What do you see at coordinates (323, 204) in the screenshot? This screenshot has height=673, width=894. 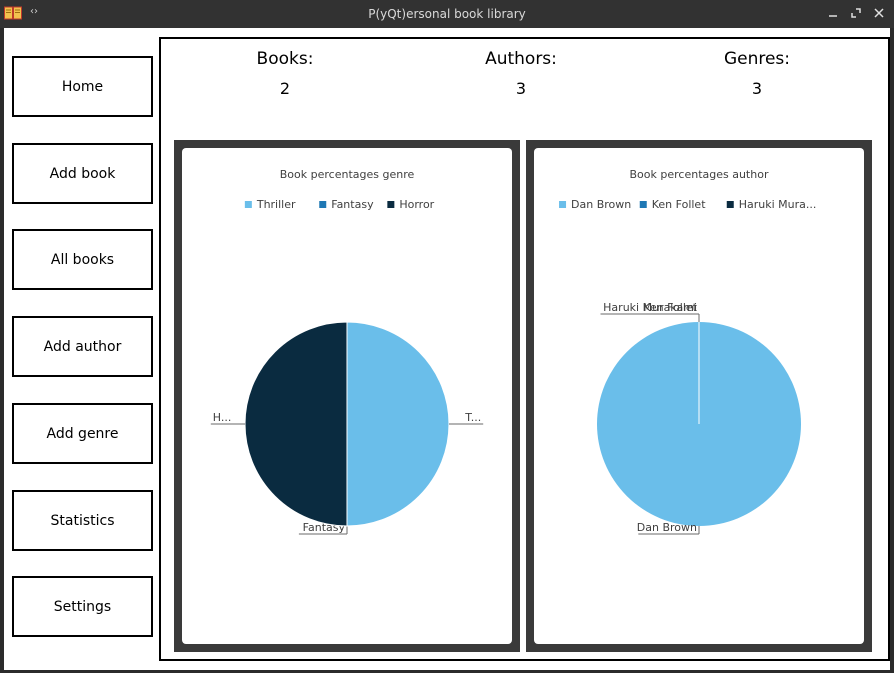 I see `legend-marker-fantasy` at bounding box center [323, 204].